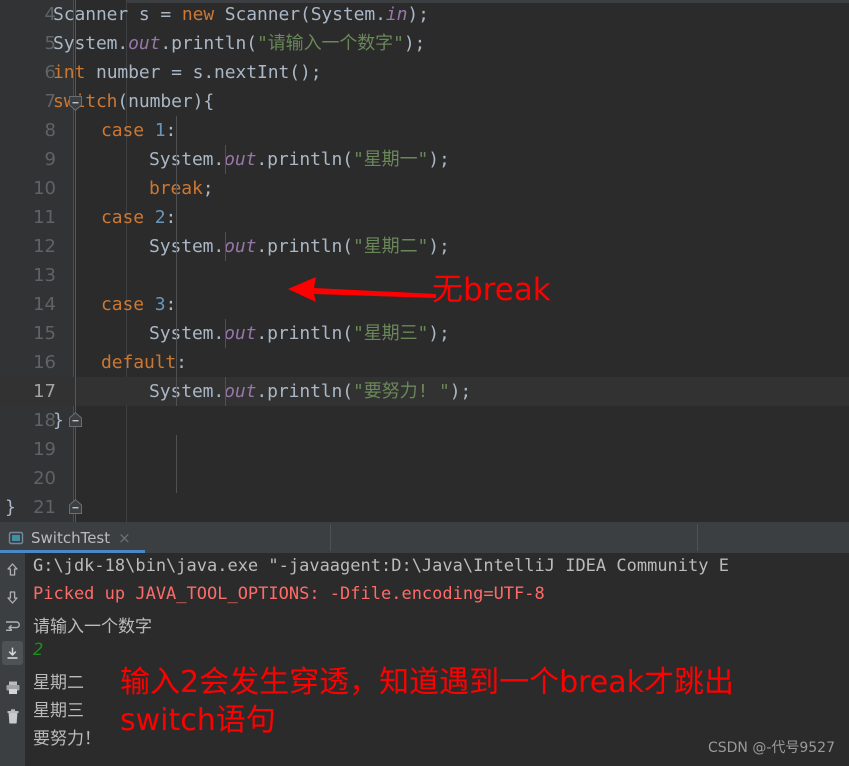 The width and height of the screenshot is (849, 766). What do you see at coordinates (124, 538) in the screenshot?
I see `close-icon: ×` at bounding box center [124, 538].